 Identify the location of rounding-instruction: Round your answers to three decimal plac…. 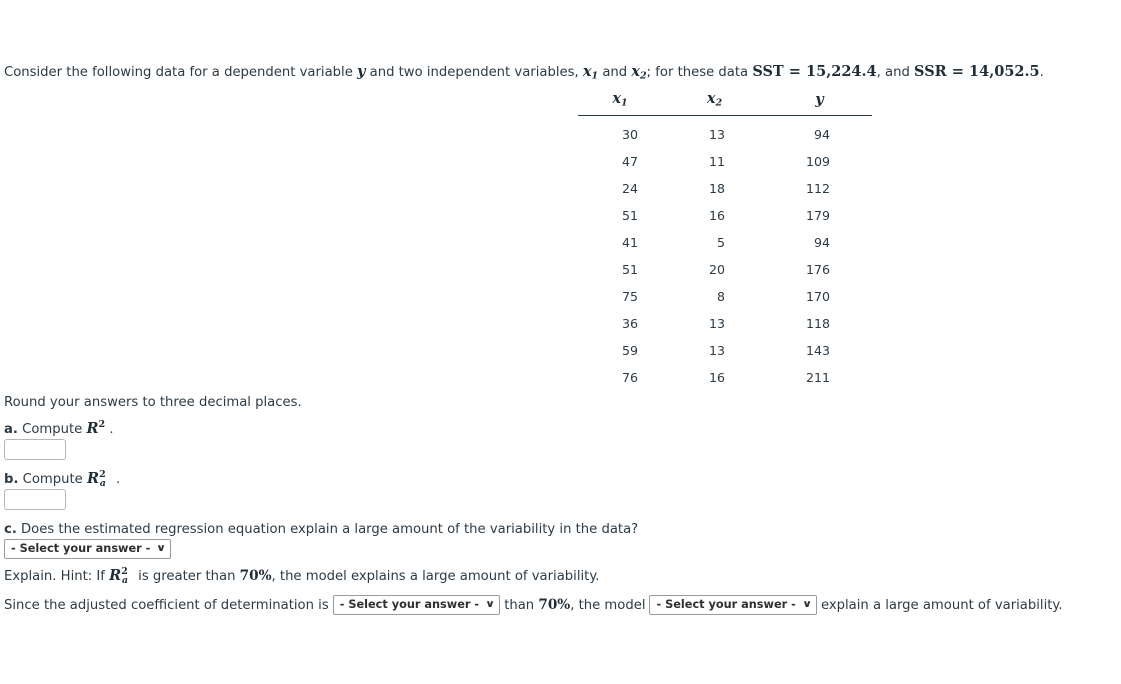
(153, 402).